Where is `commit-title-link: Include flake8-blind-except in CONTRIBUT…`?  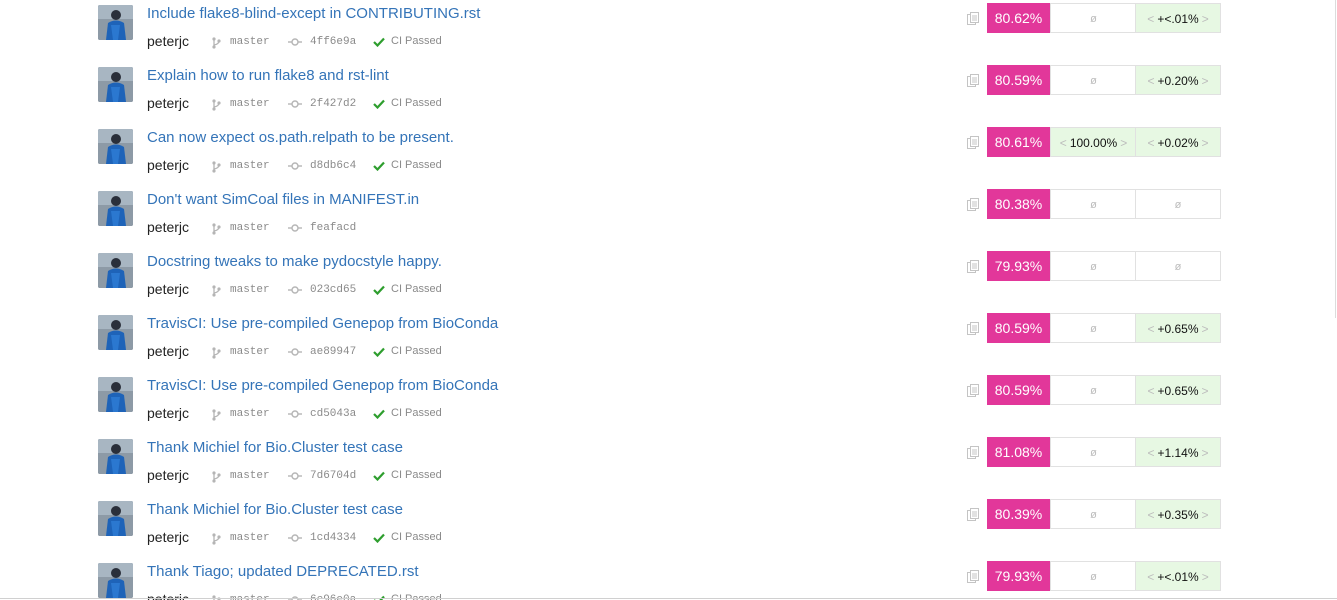
commit-title-link: Include flake8-blind-except in CONTRIBUT… is located at coordinates (313, 13).